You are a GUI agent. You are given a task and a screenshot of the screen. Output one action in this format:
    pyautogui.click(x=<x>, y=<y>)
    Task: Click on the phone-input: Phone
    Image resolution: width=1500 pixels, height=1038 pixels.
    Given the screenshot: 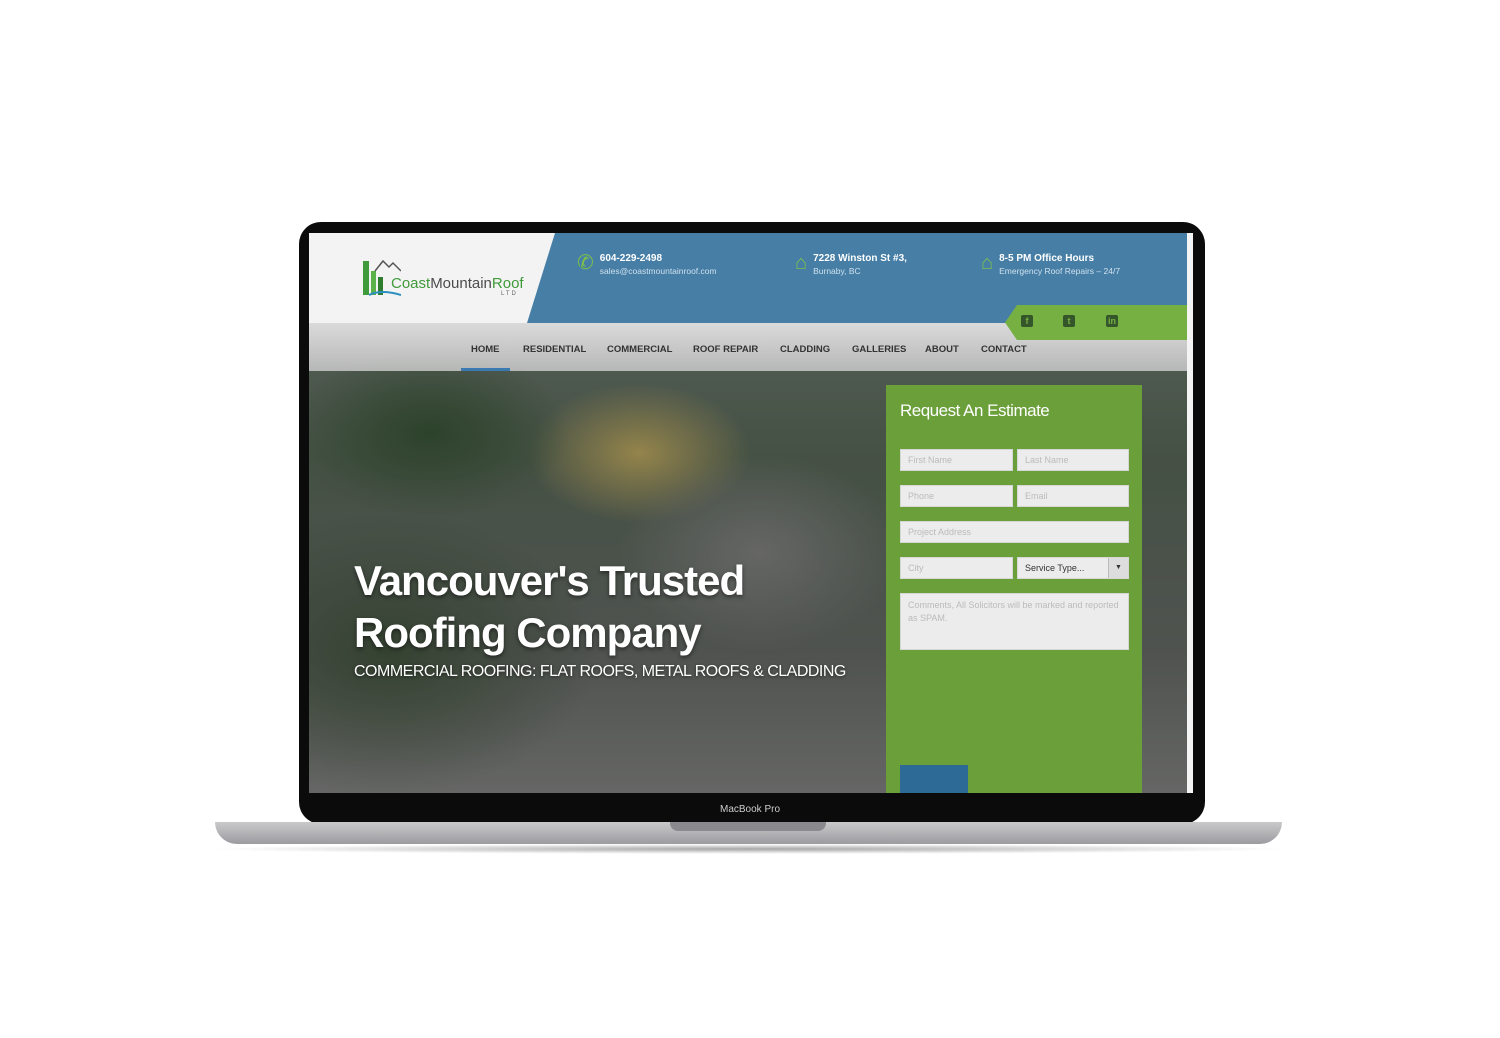 What is the action you would take?
    pyautogui.click(x=956, y=496)
    